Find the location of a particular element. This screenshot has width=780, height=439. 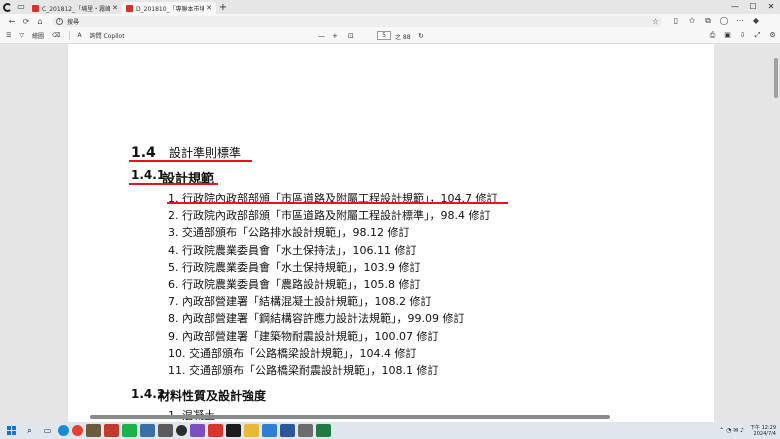

search-icon: ⌕ is located at coordinates (29, 430).